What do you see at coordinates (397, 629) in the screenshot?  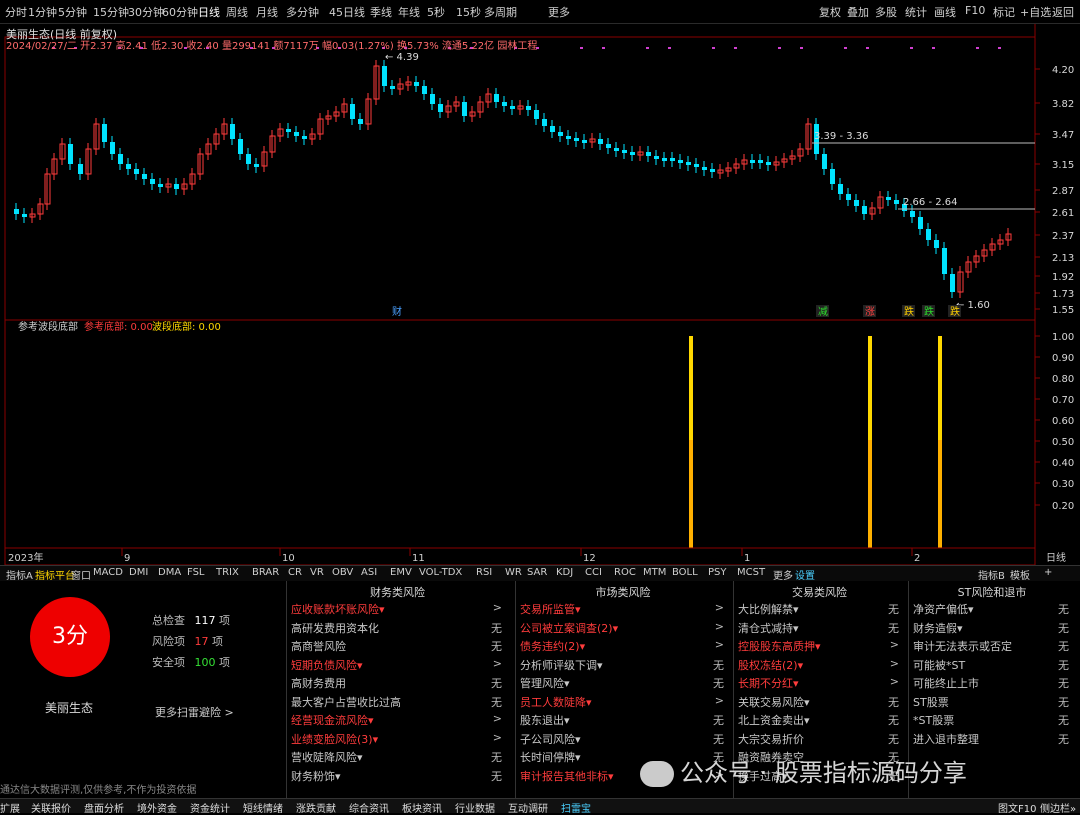 I see `risk-item: 高研发费用资本化 无` at bounding box center [397, 629].